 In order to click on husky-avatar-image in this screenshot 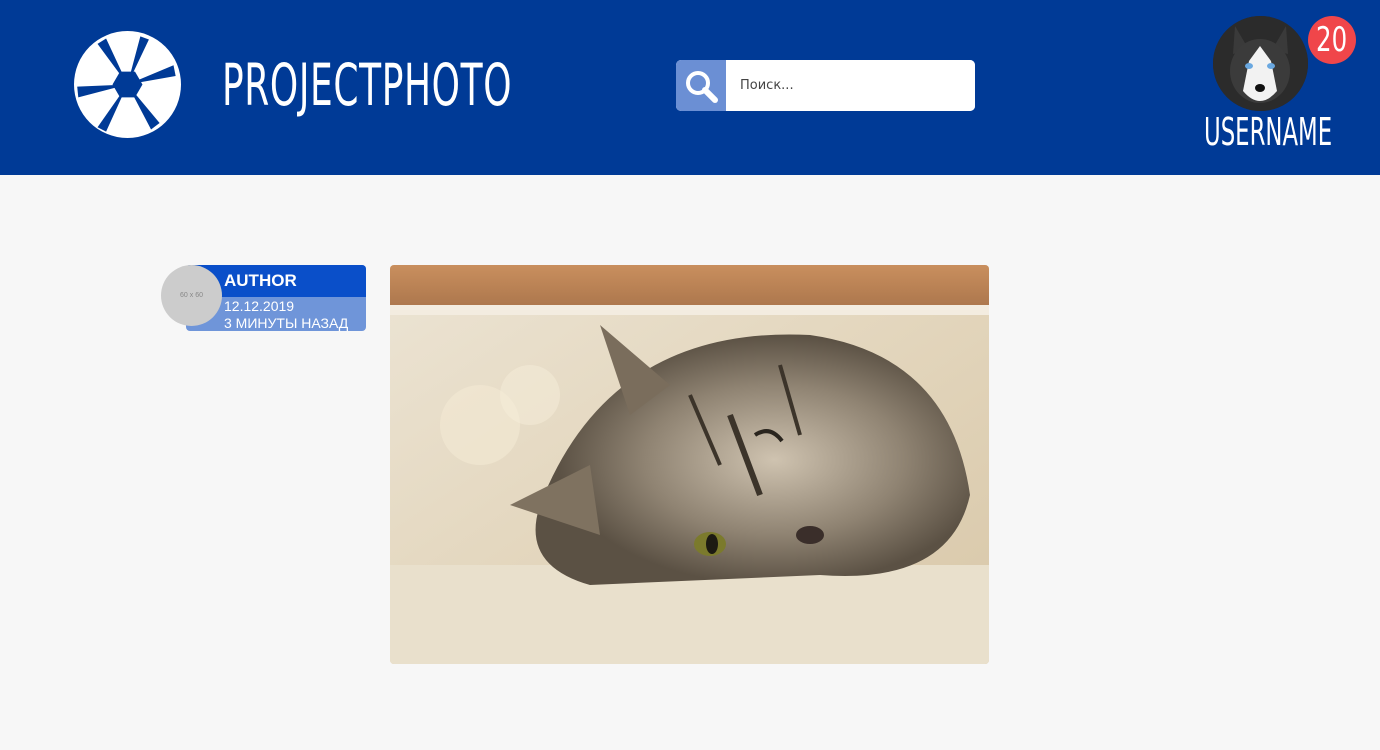, I will do `click(1260, 63)`.